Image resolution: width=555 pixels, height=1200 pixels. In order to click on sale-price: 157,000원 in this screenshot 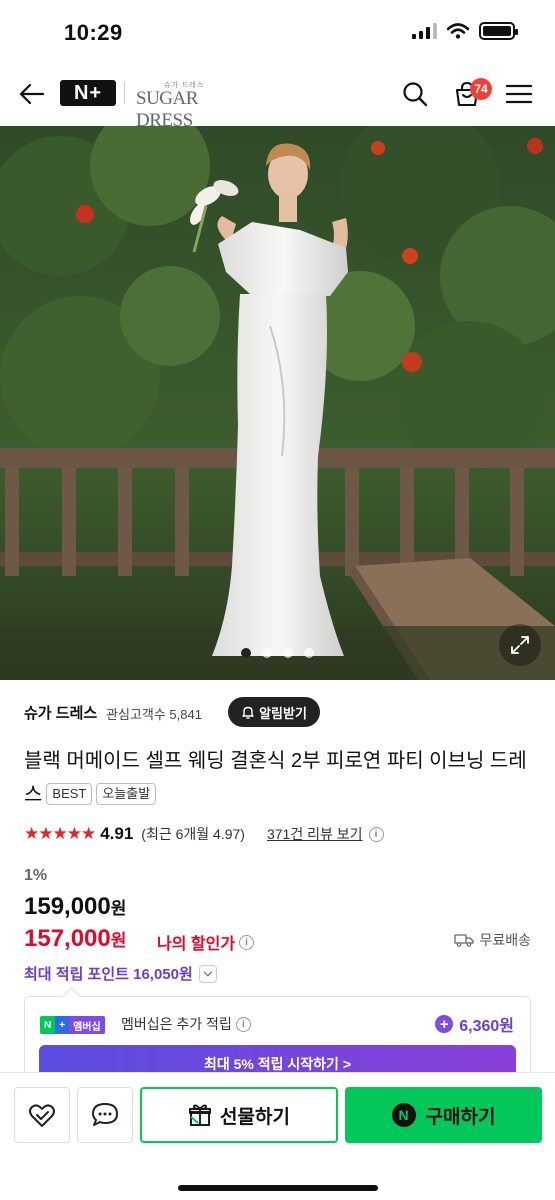, I will do `click(75, 939)`.